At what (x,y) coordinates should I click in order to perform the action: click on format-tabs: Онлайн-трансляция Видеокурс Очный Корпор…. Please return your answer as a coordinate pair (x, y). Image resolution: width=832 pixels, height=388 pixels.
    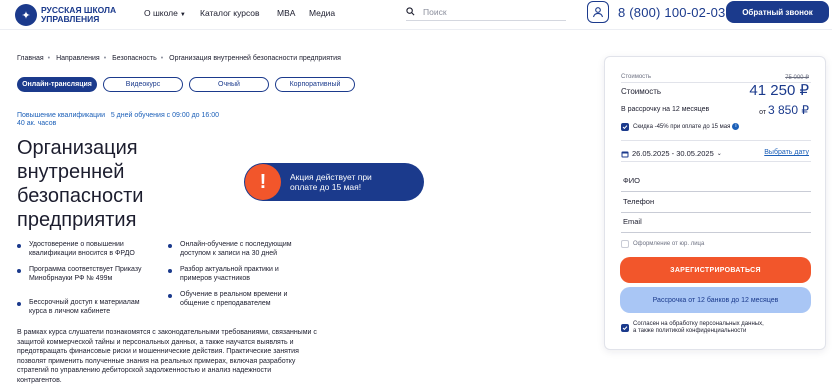
    Looking at the image, I should click on (186, 84).